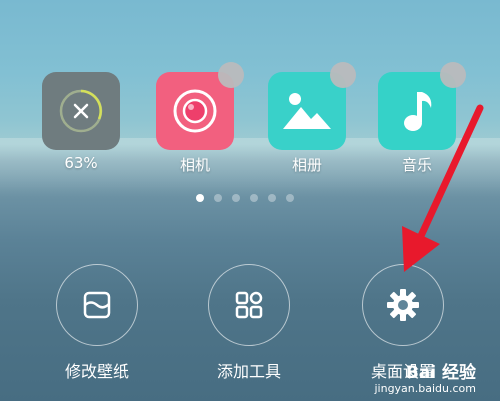  Describe the element at coordinates (443, 188) in the screenshot. I see `red-arrow-annotation` at that location.